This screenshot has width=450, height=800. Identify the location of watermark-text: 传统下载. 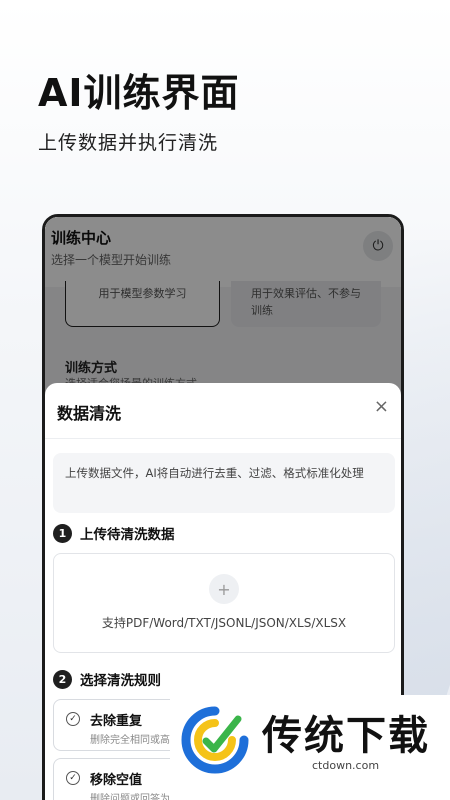
(346, 736).